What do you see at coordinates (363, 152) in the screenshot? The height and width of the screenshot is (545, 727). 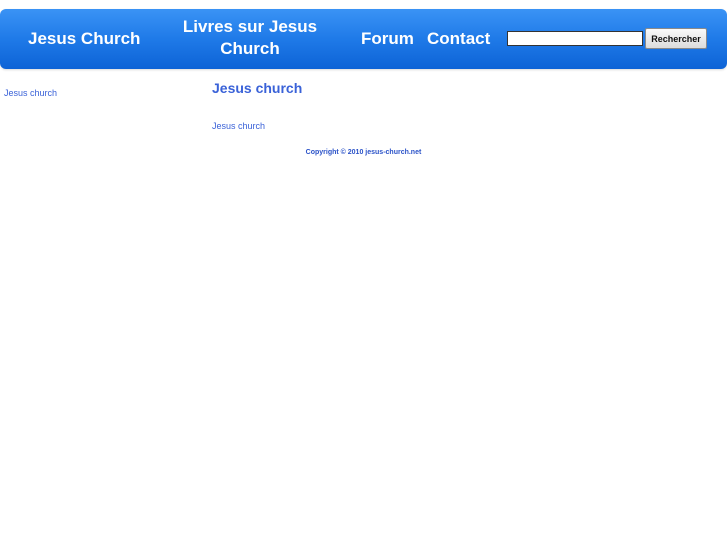 I see `footer-copyright: Copyright © 2010 jesus-church.net` at bounding box center [363, 152].